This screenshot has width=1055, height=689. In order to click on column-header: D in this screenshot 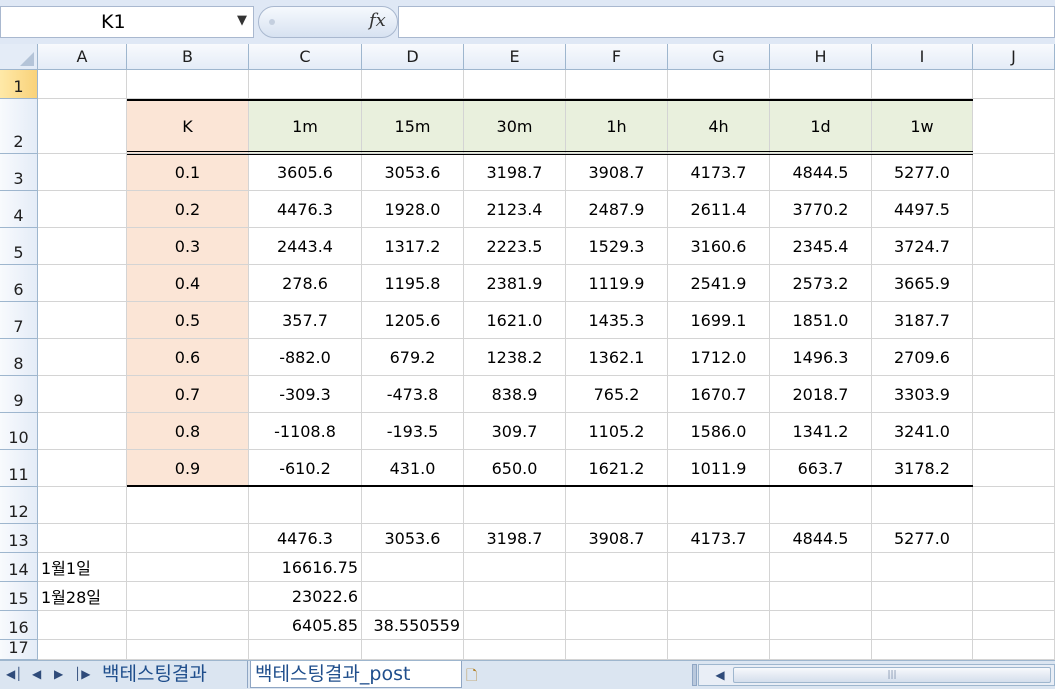, I will do `click(413, 57)`.